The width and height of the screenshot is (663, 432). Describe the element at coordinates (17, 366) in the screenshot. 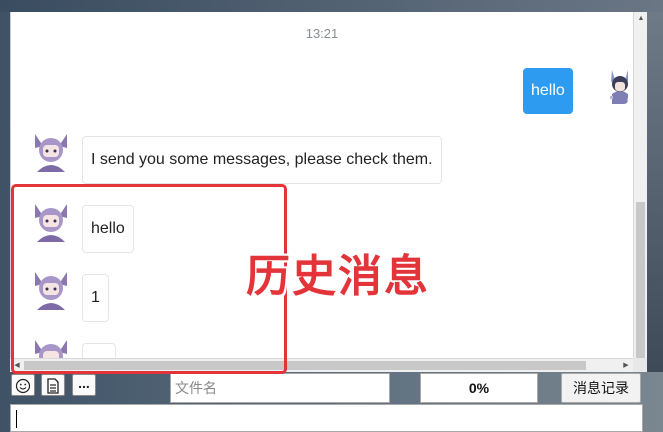

I see `scroll-left-arrow-icon: ◀` at that location.